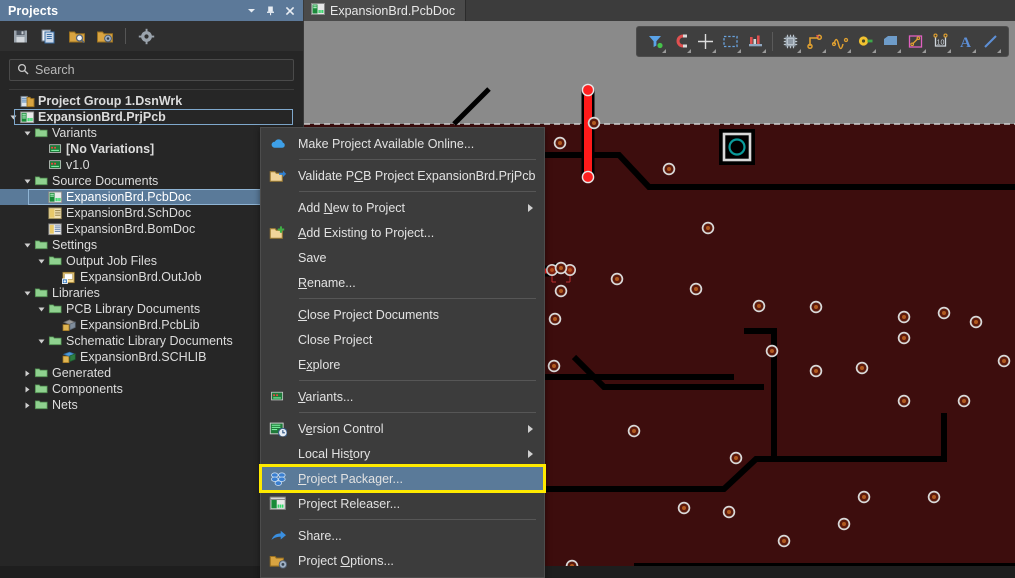 This screenshot has width=1015, height=578. I want to click on tree-item-variants: Variants, so click(151, 133).